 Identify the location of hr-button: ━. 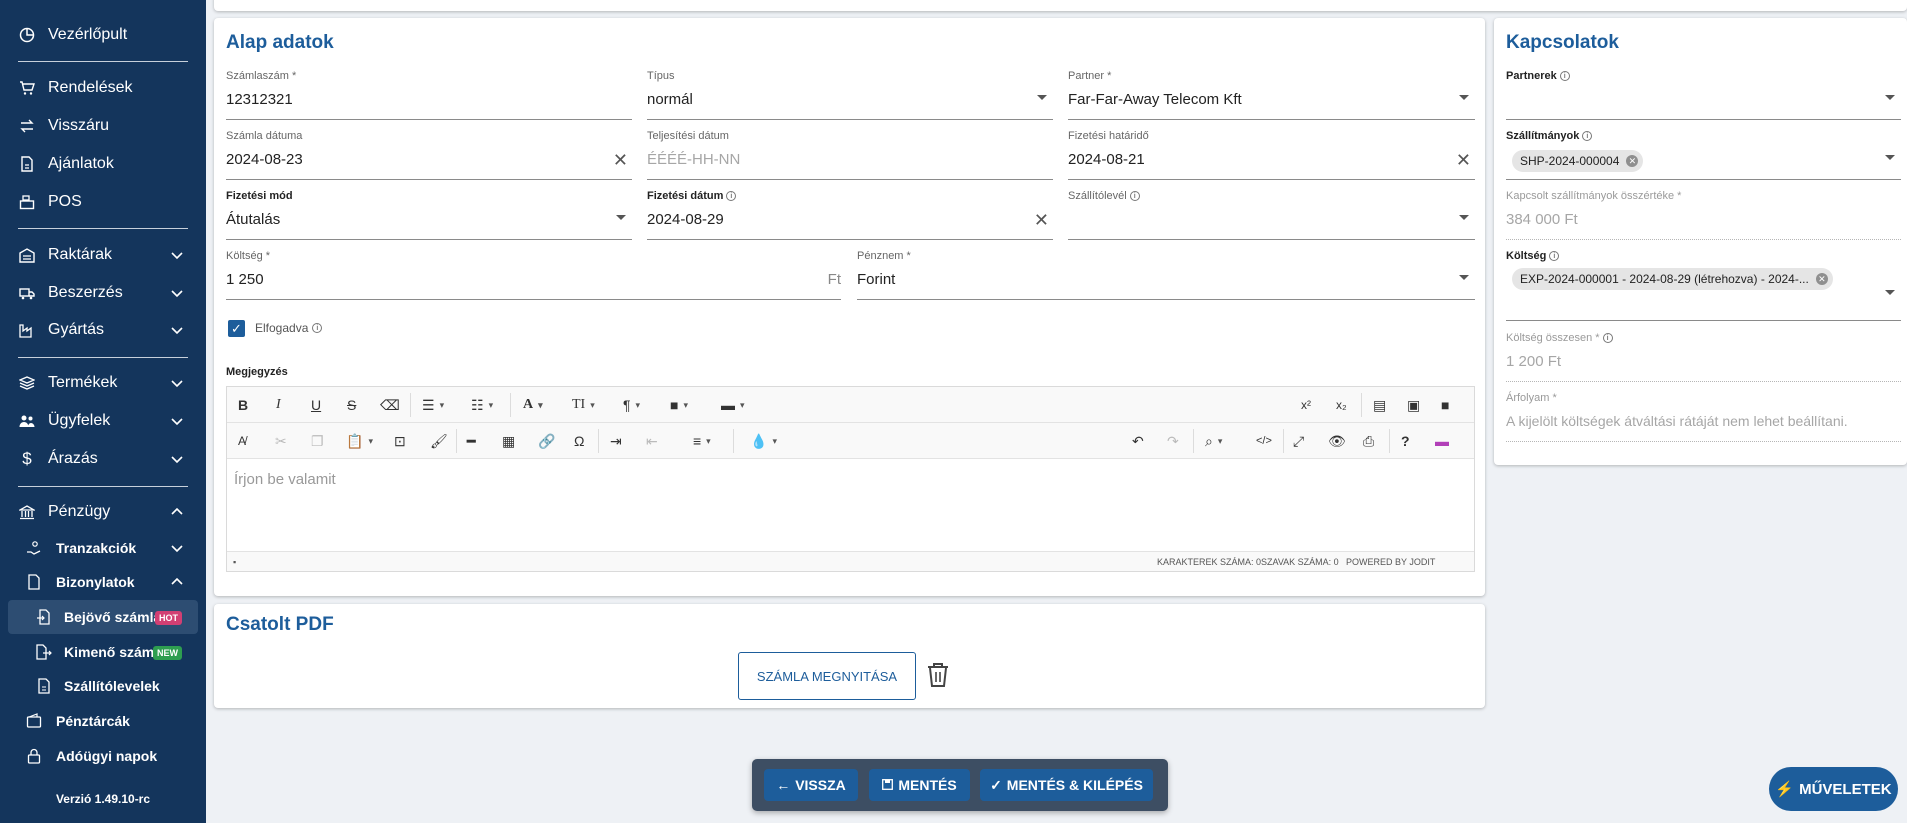
(471, 441).